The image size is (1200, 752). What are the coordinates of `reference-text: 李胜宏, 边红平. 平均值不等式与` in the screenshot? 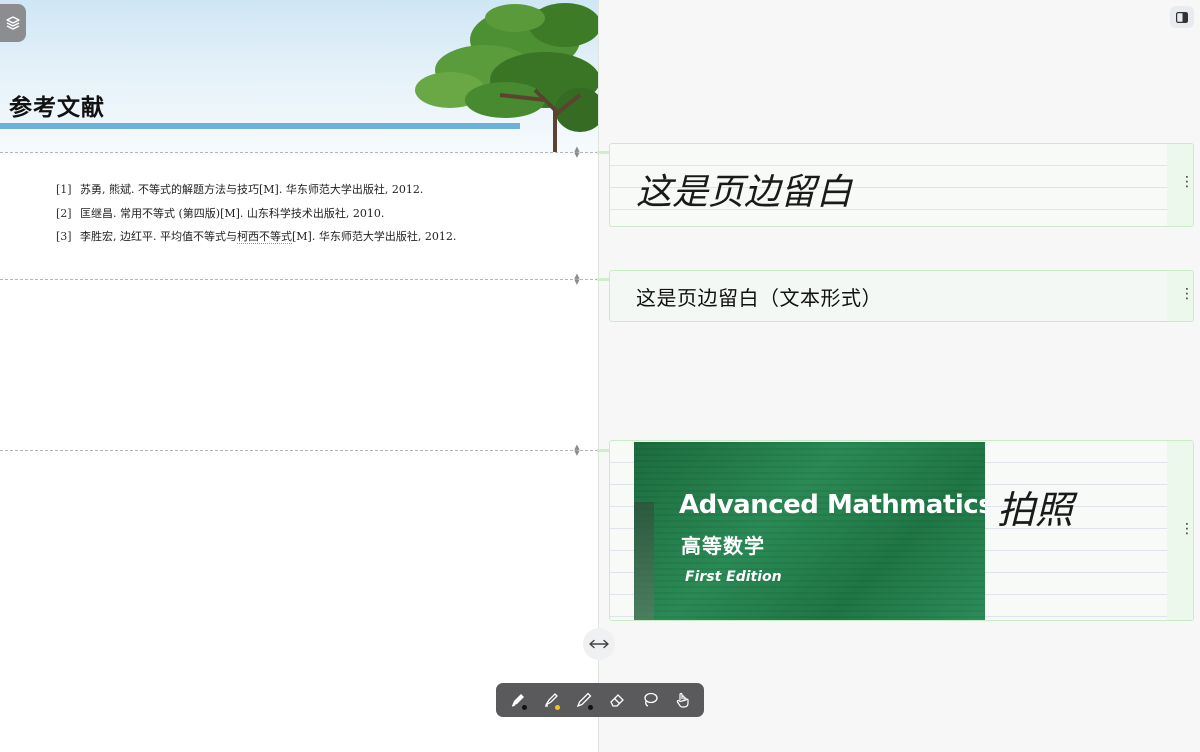 It's located at (158, 236).